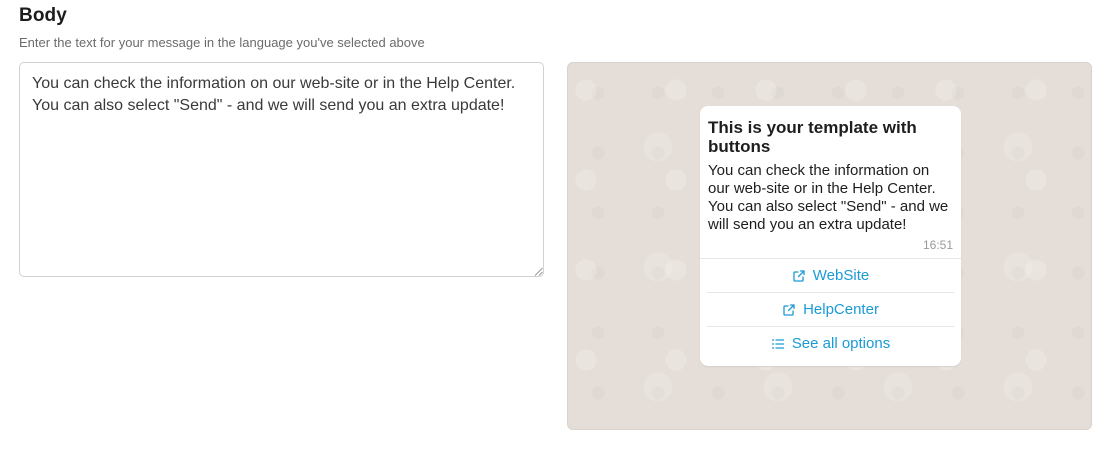  I want to click on see-all-options-button: See all options, so click(830, 343).